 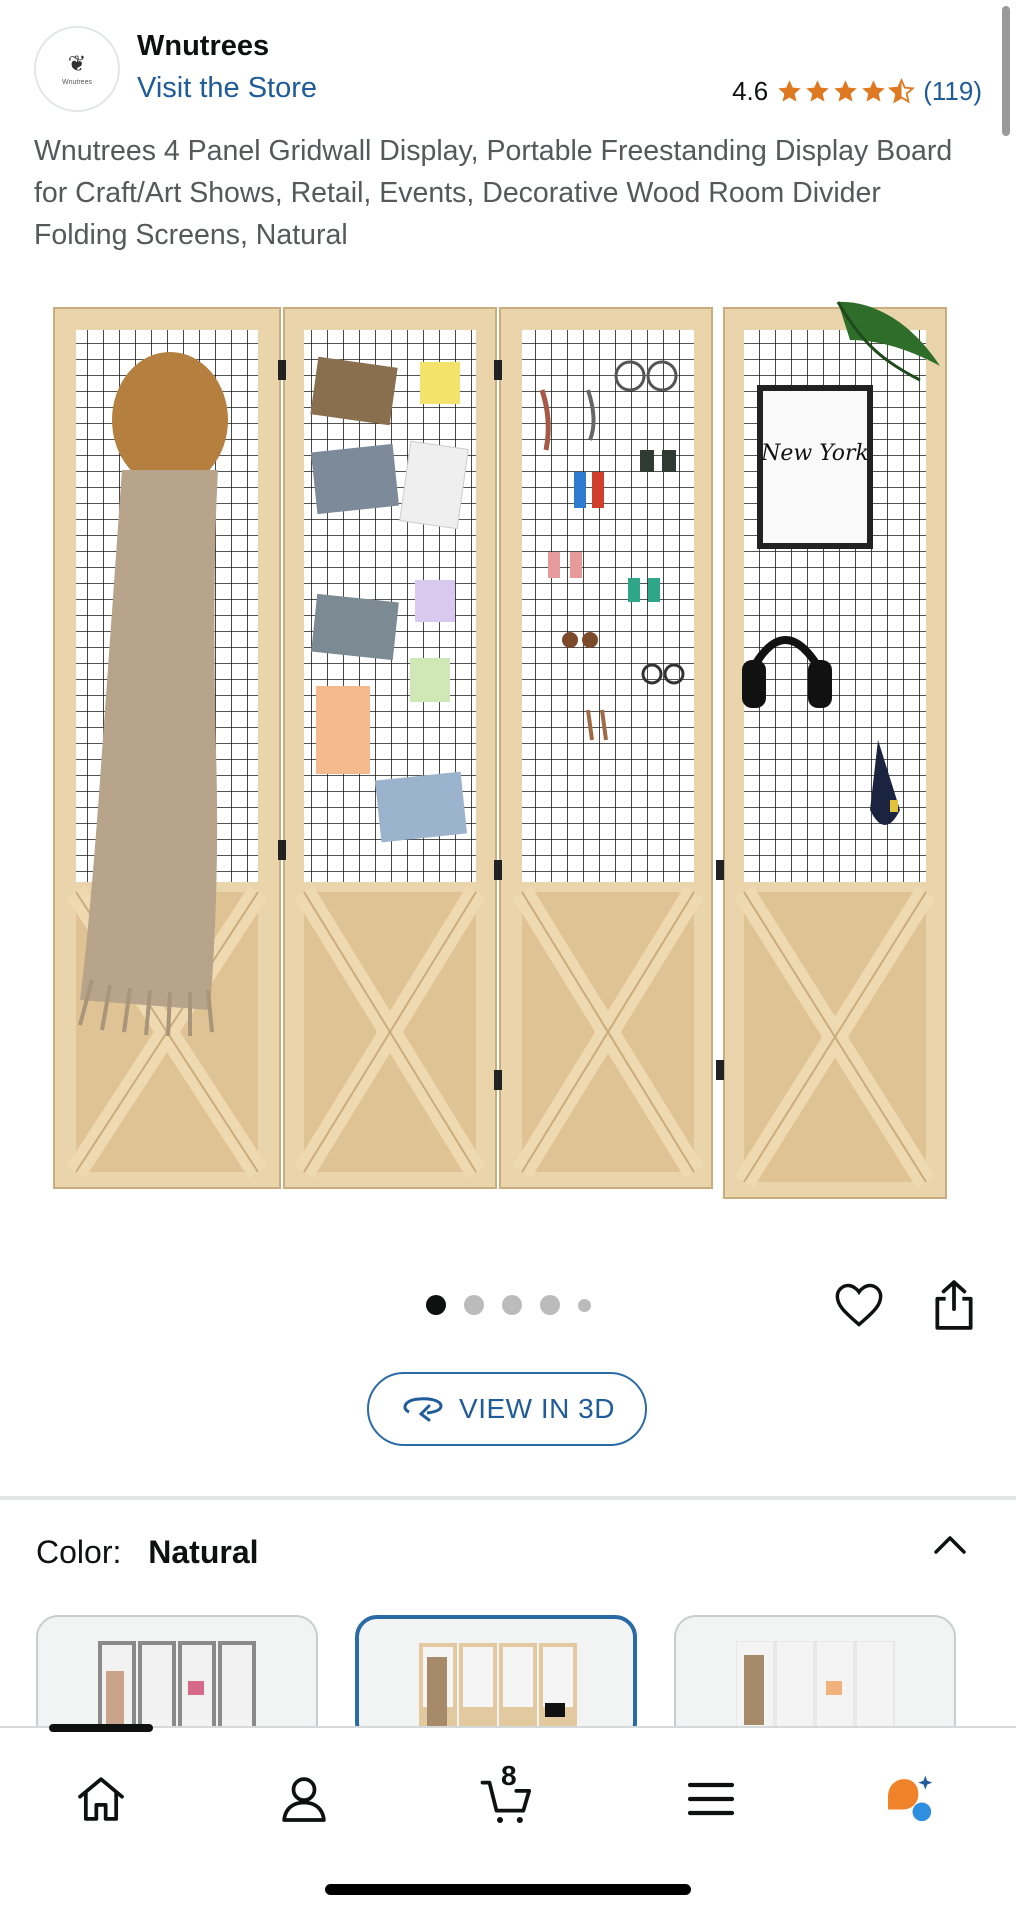 I want to click on rufus-icon, so click(x=910, y=1798).